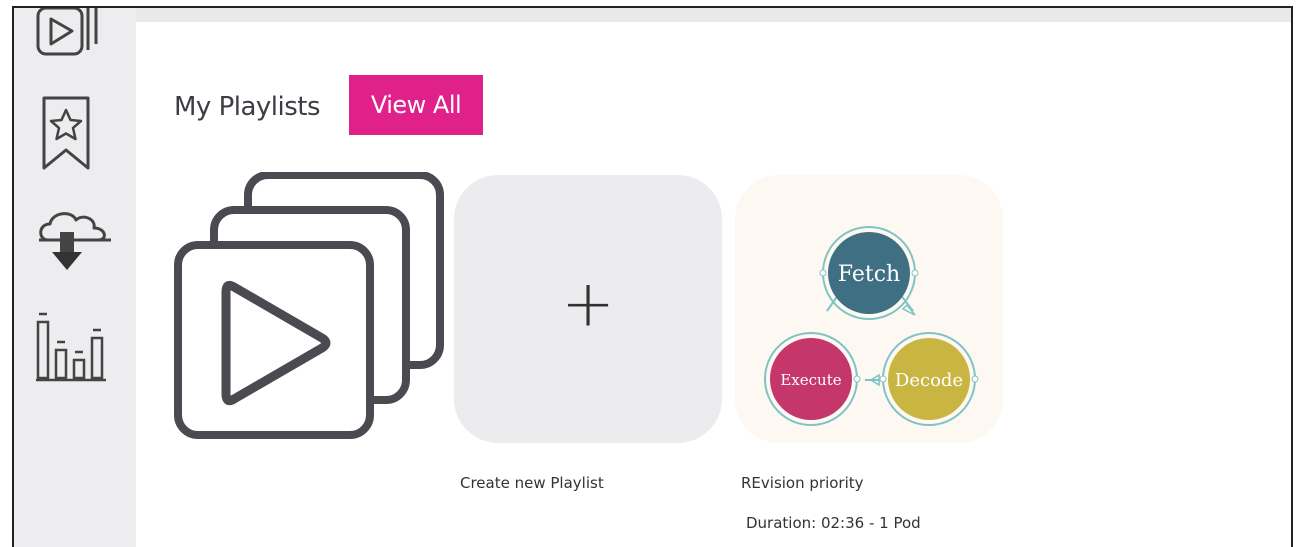 The height and width of the screenshot is (547, 1299). What do you see at coordinates (71, 347) in the screenshot?
I see `bar-chart-icon` at bounding box center [71, 347].